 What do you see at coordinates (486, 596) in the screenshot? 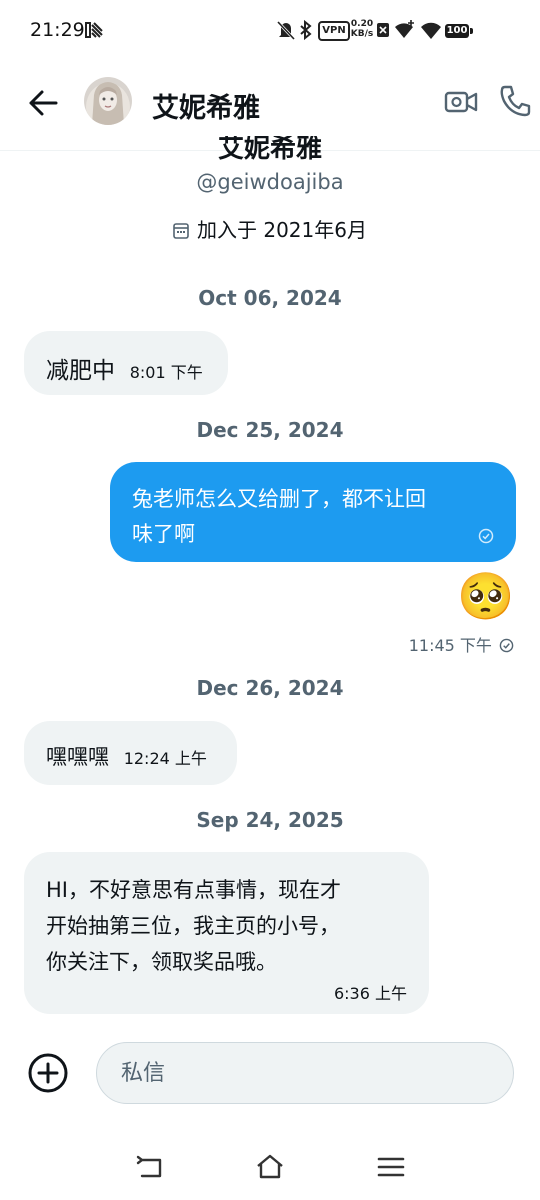
I see `emoji-message: 🥺` at bounding box center [486, 596].